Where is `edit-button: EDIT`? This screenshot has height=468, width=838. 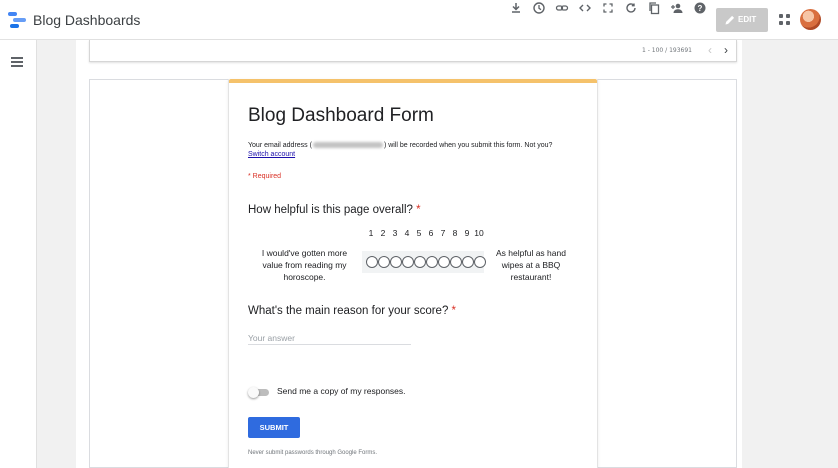 edit-button: EDIT is located at coordinates (742, 20).